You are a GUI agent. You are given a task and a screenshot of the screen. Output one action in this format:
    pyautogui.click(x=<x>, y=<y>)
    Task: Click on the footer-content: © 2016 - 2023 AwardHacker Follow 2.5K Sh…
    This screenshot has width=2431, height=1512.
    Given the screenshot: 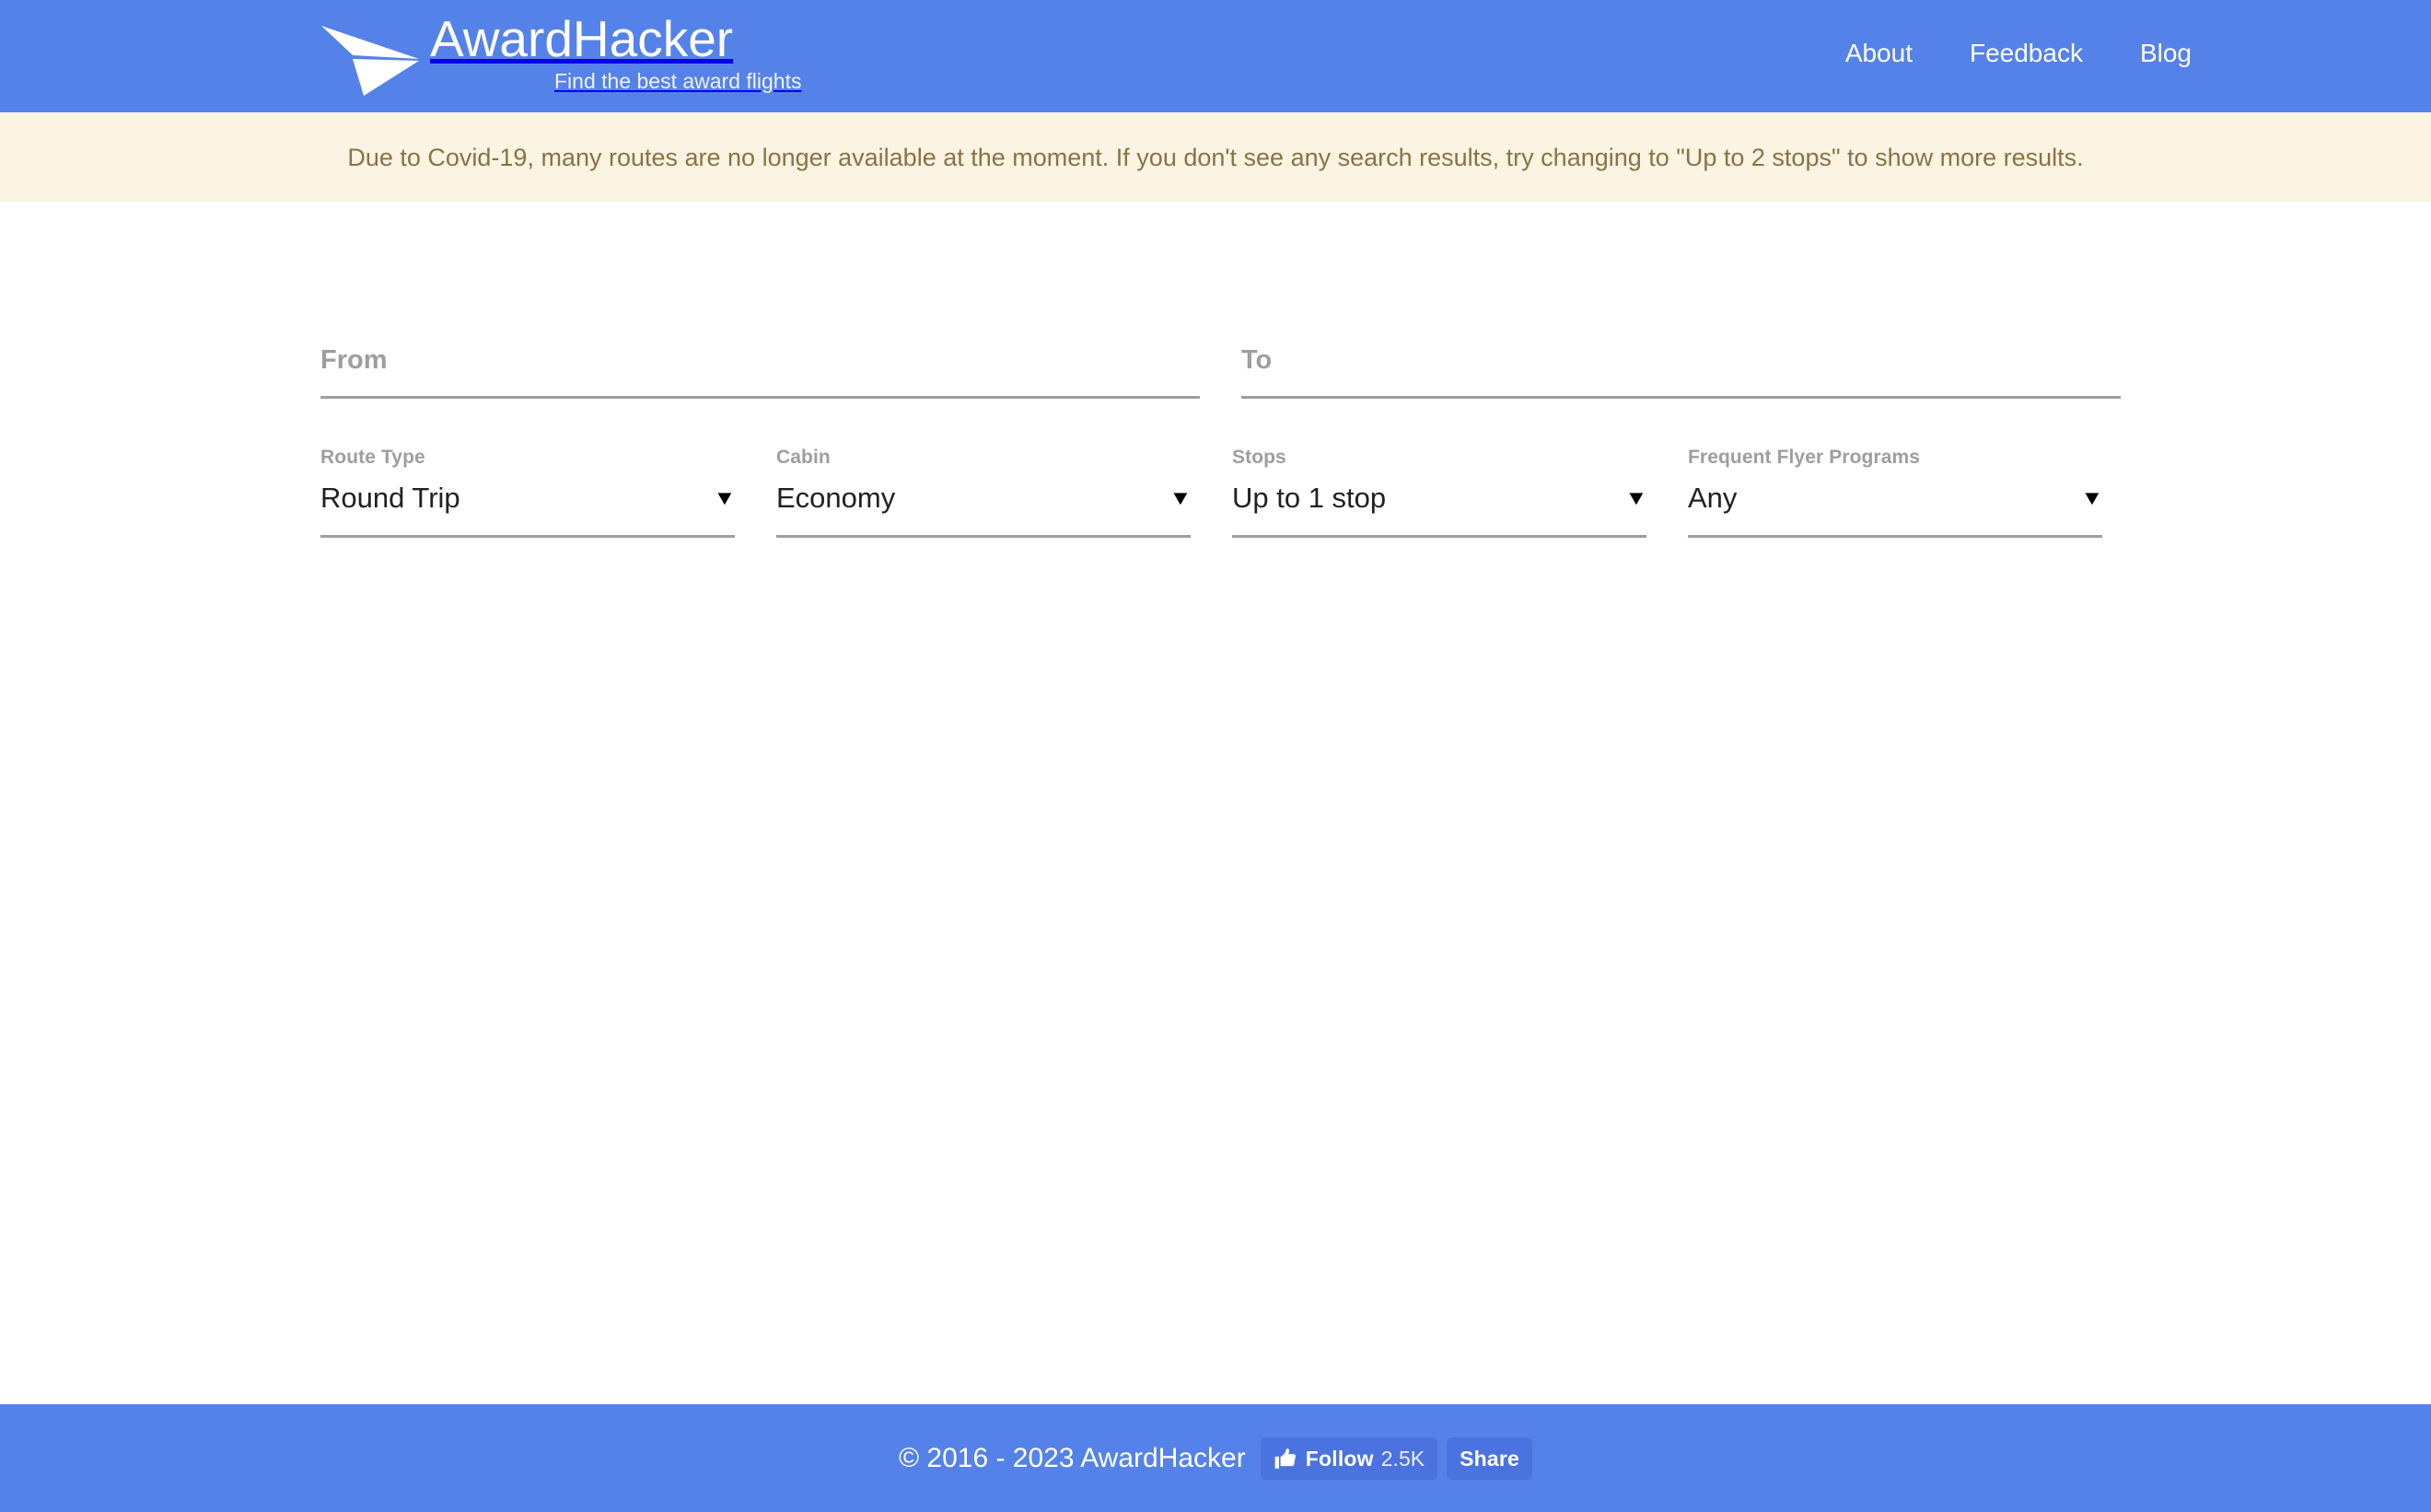 What is the action you would take?
    pyautogui.click(x=1215, y=1458)
    